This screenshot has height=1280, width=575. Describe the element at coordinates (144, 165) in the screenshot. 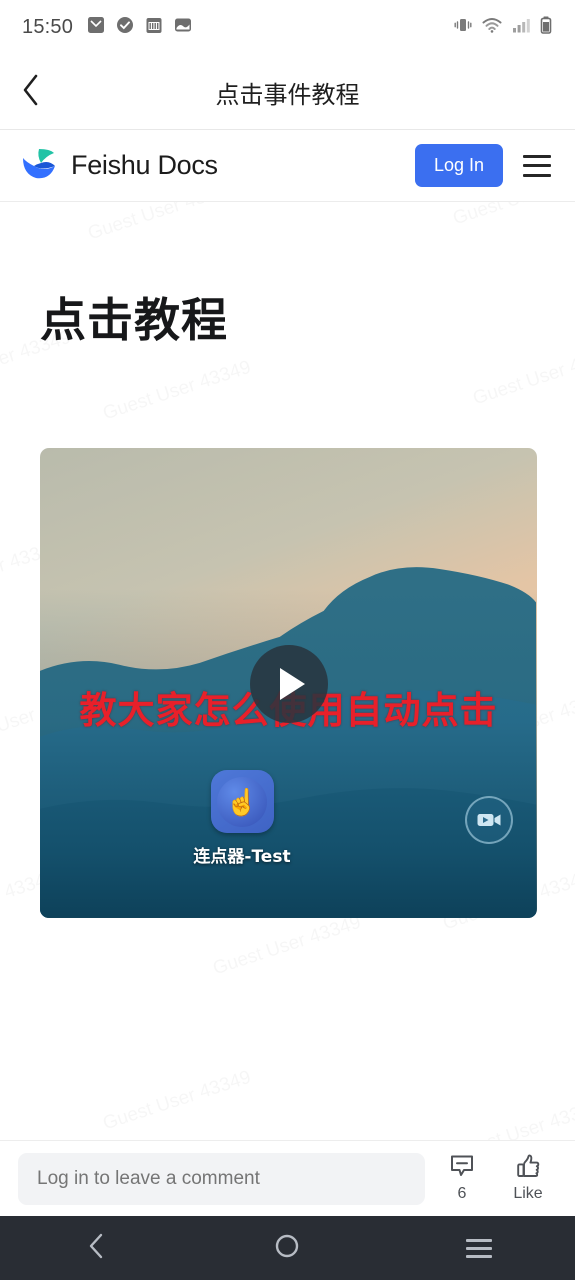

I see `brand-name: Feishu Docs` at that location.